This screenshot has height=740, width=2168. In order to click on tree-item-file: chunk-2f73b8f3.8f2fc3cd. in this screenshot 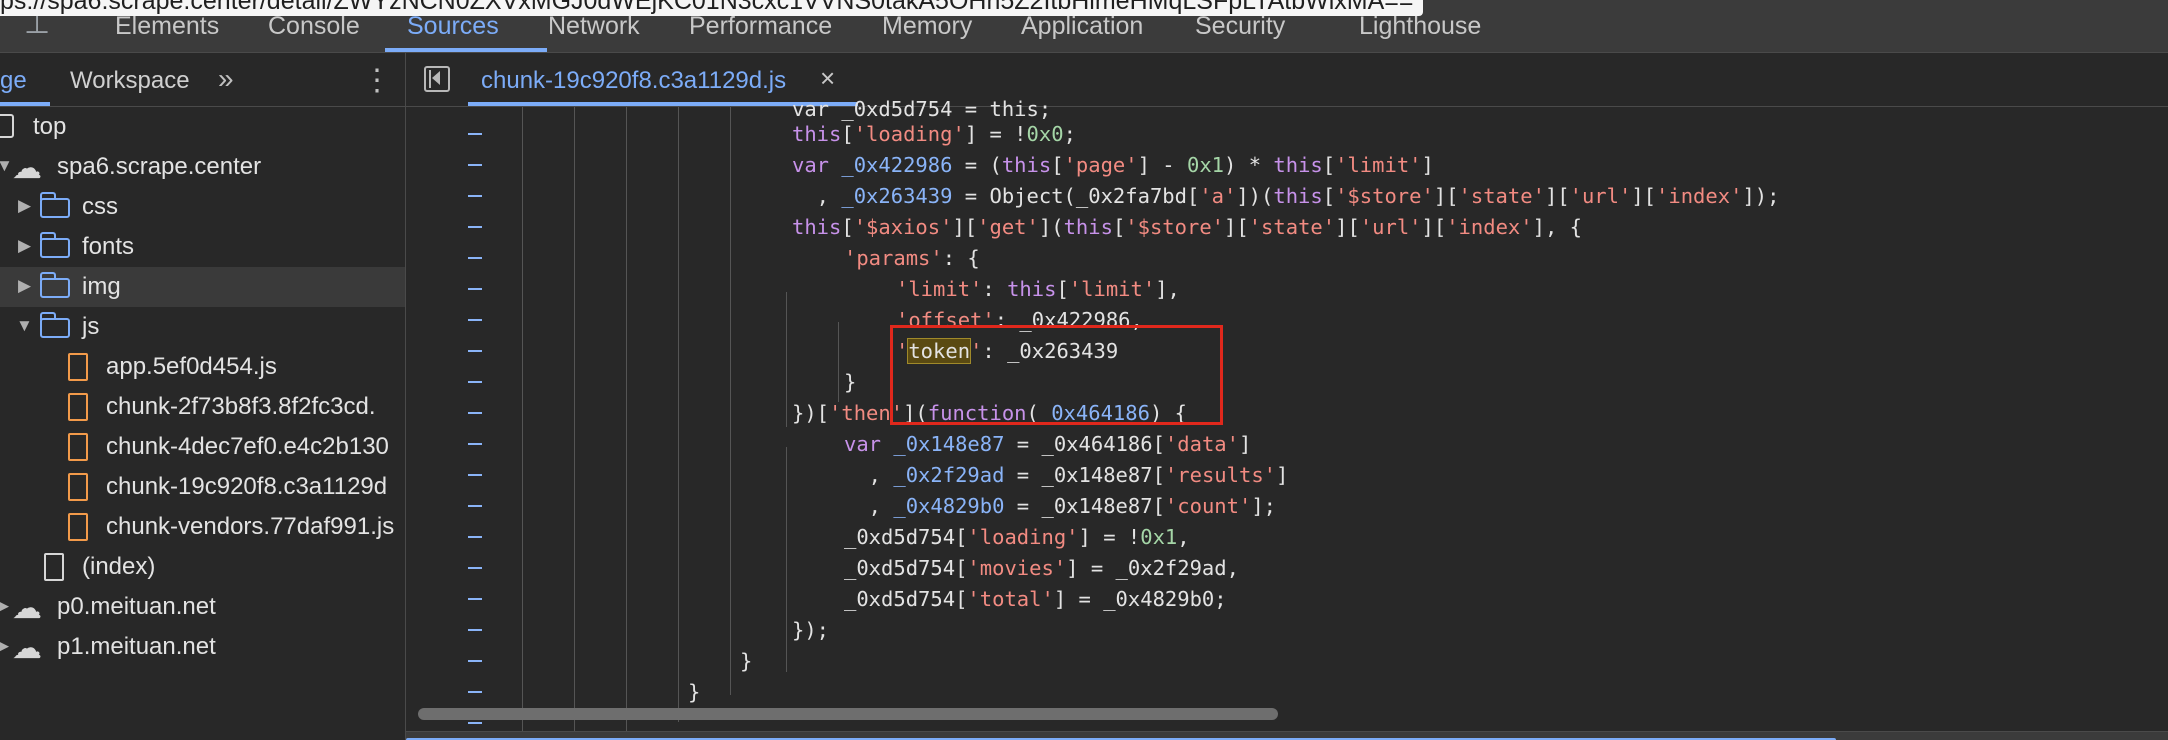, I will do `click(202, 407)`.